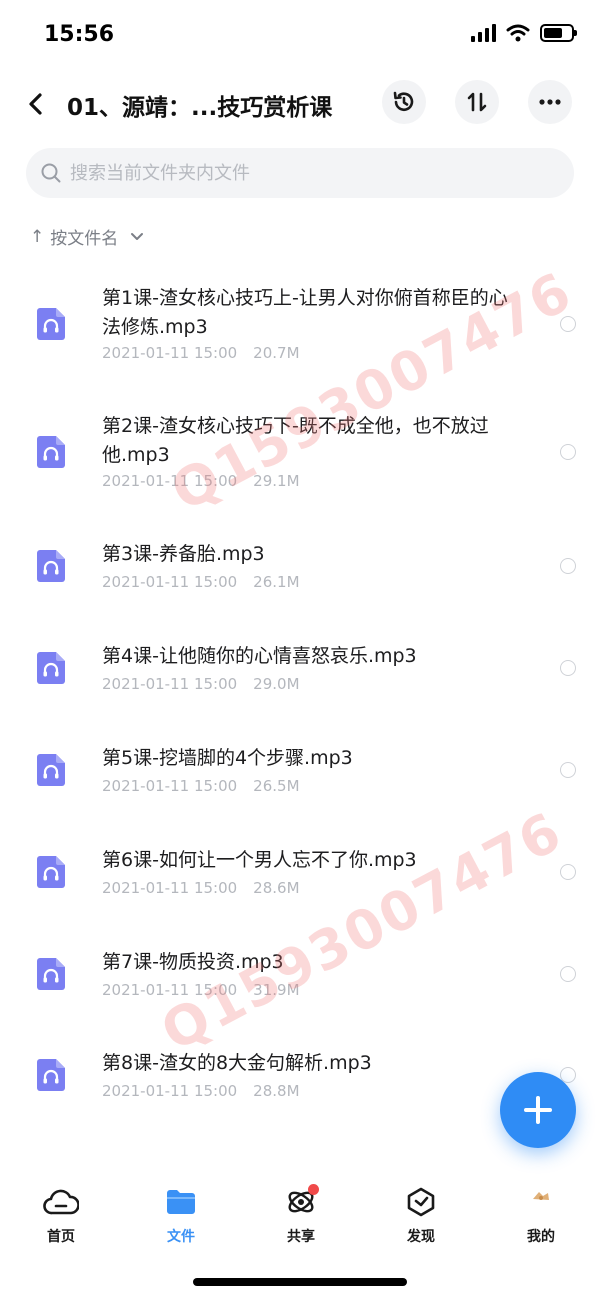  What do you see at coordinates (295, 440) in the screenshot?
I see `file-name: 第2课-渣女核心技巧下-既不成全他，也不放过他.mp3` at bounding box center [295, 440].